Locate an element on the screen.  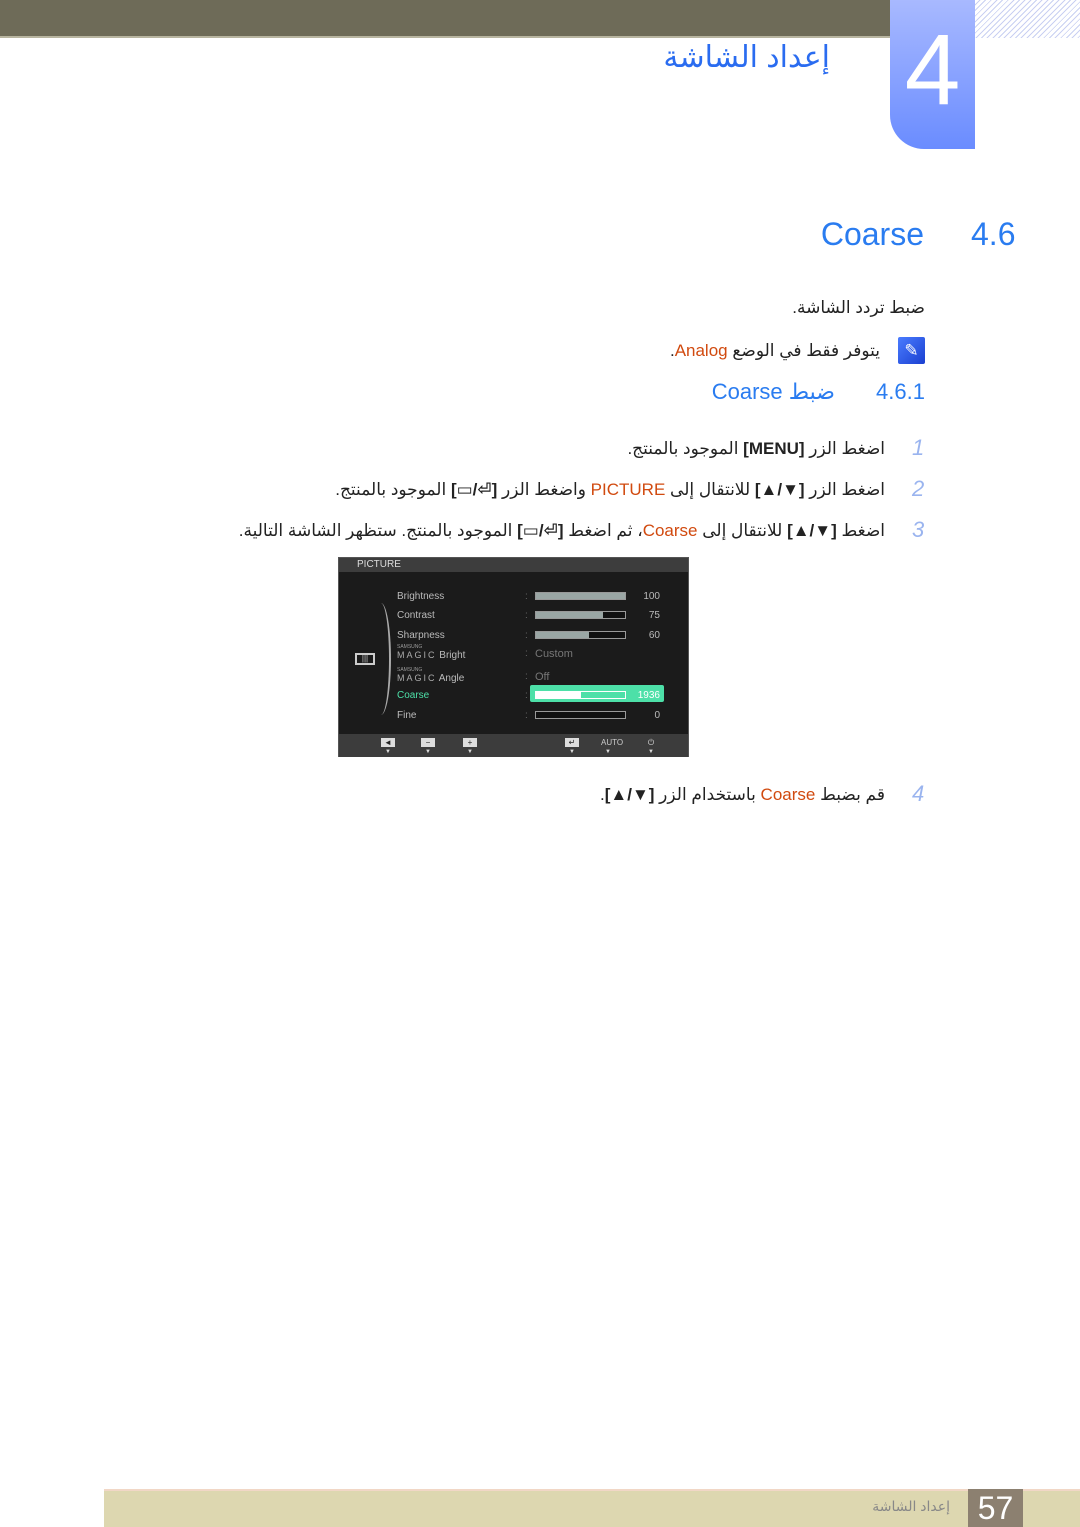
osd-row-value: Off is located at coordinates (542, 677).